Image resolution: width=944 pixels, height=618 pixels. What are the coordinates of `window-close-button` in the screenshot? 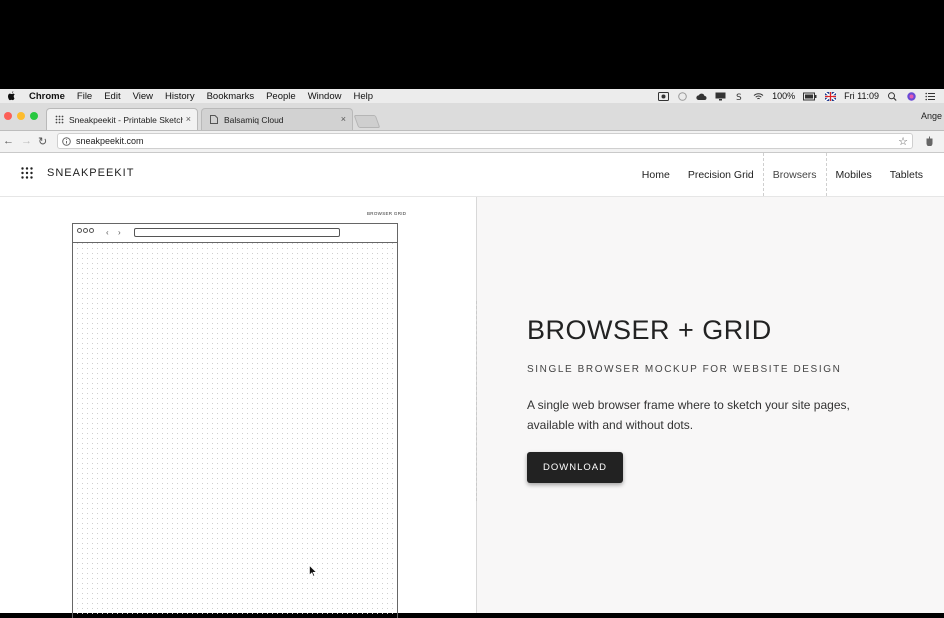 It's located at (8, 116).